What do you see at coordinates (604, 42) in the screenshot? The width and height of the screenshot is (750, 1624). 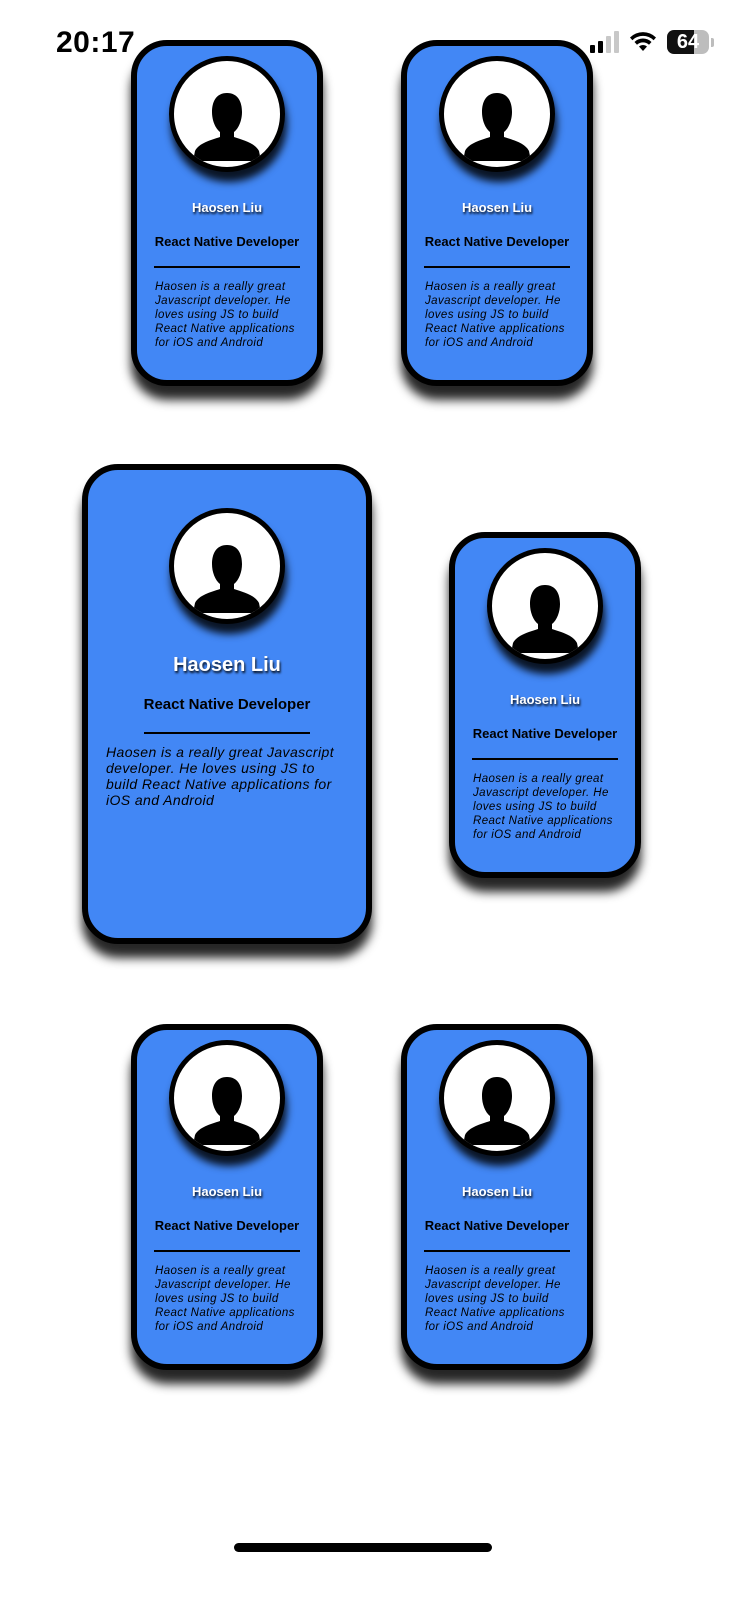 I see `cellular-signal-icon` at bounding box center [604, 42].